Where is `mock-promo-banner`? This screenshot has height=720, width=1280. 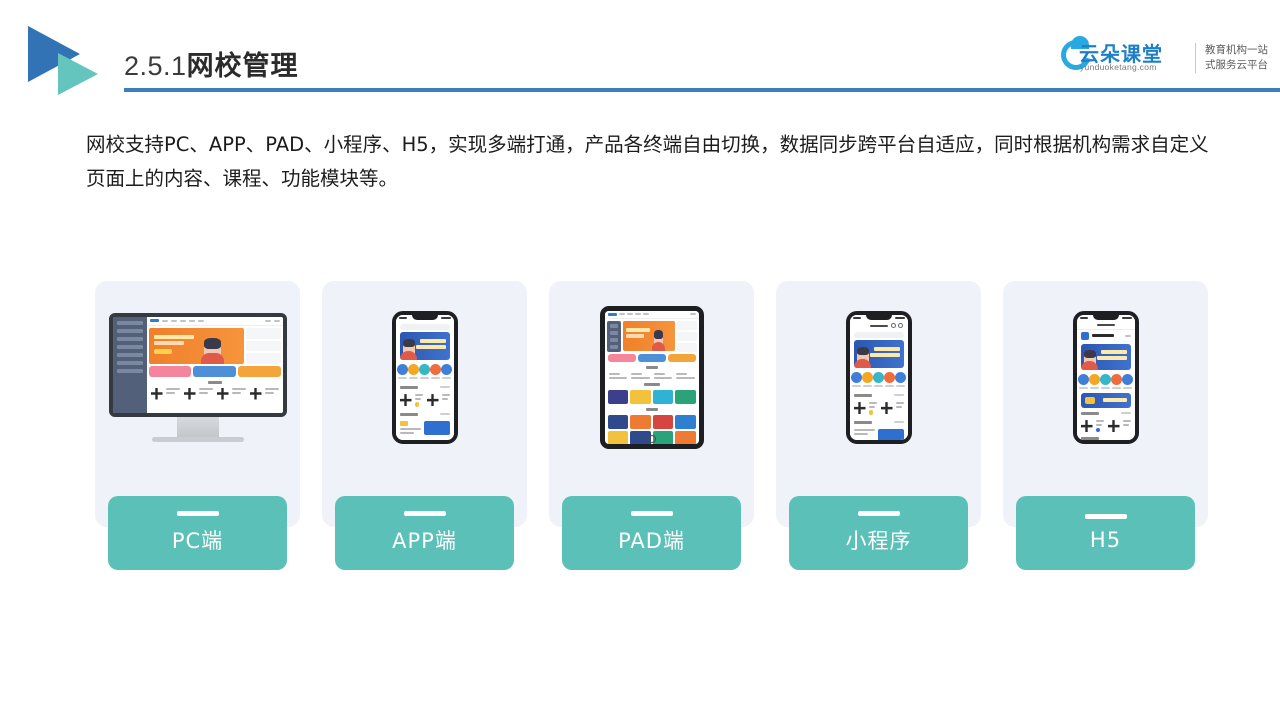
mock-promo-banner is located at coordinates (1105, 401).